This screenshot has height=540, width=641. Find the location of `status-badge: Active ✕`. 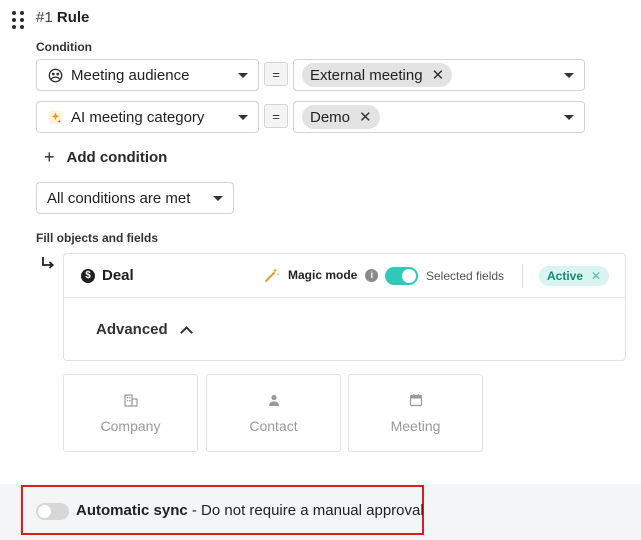

status-badge: Active ✕ is located at coordinates (574, 276).